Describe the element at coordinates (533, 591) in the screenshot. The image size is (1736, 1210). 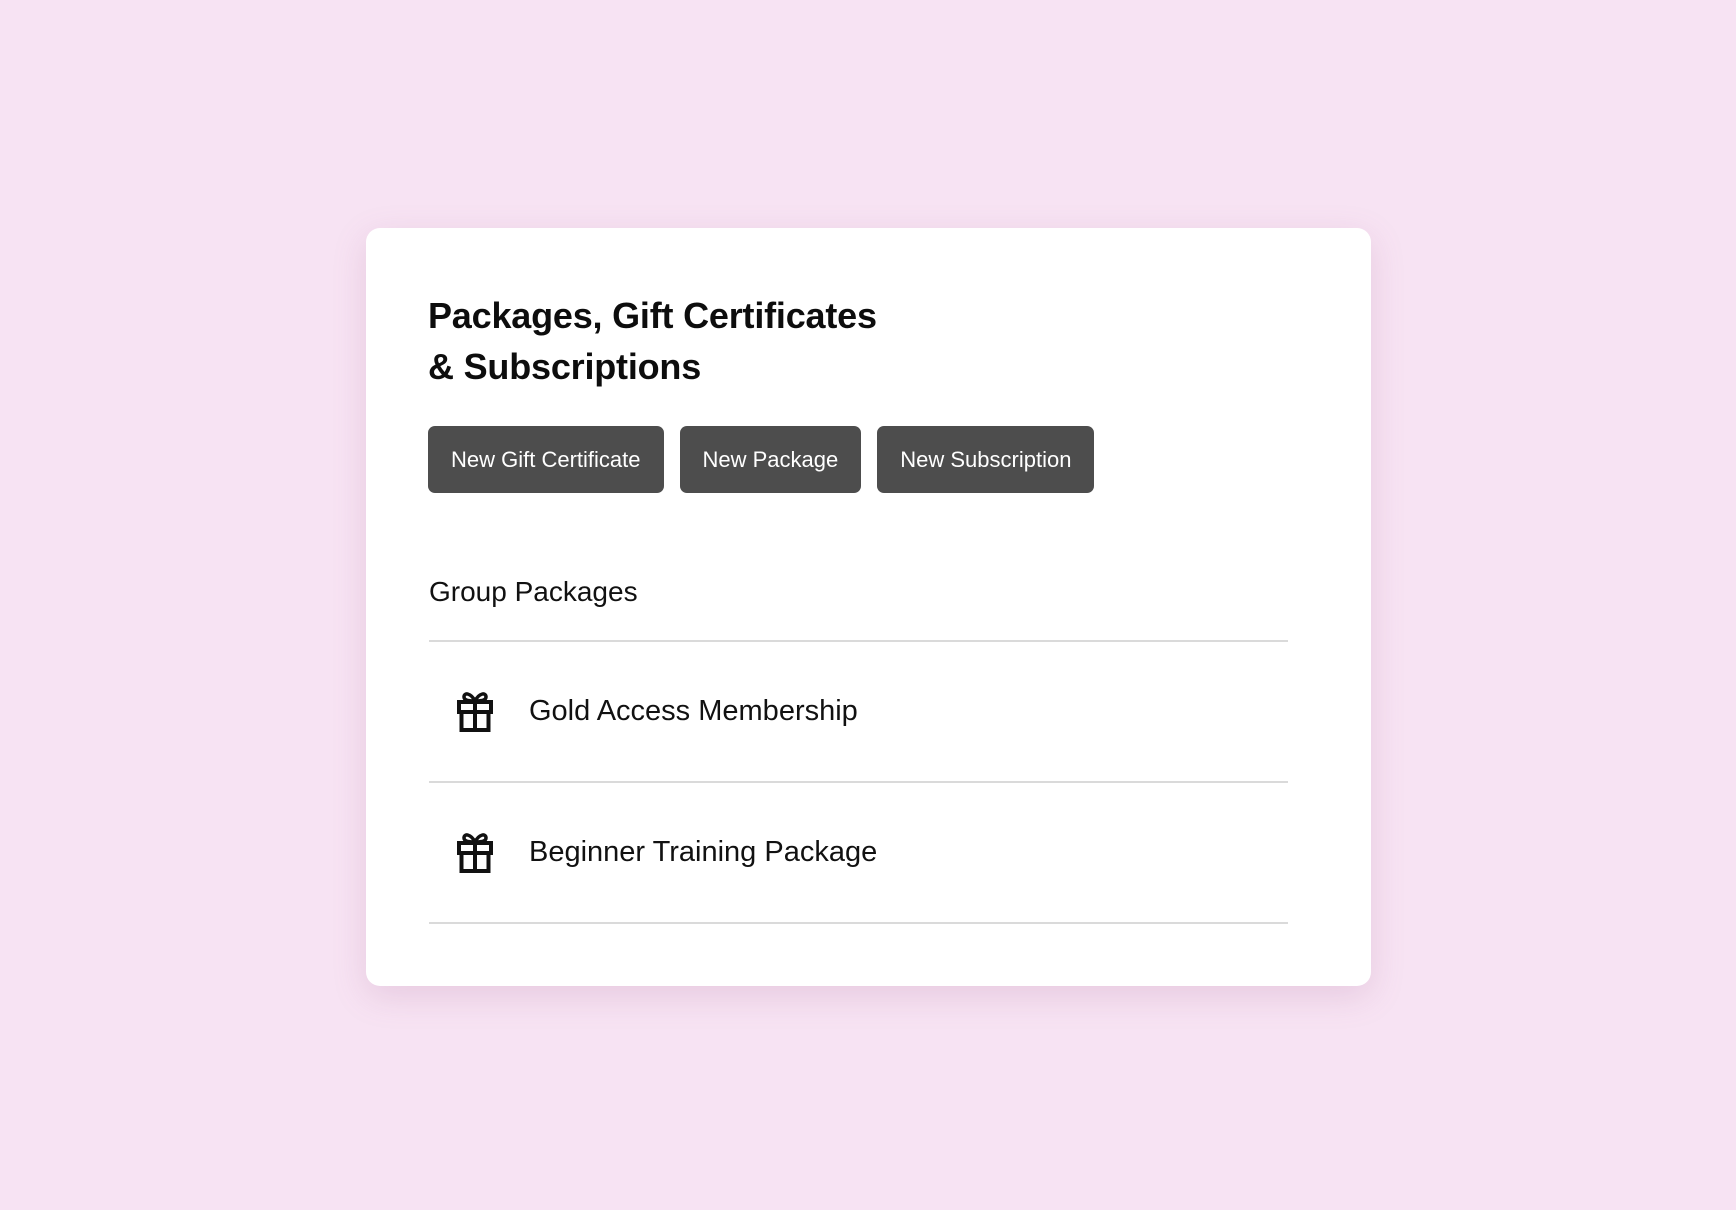
I see `section-title-group-packages: Group Packages` at that location.